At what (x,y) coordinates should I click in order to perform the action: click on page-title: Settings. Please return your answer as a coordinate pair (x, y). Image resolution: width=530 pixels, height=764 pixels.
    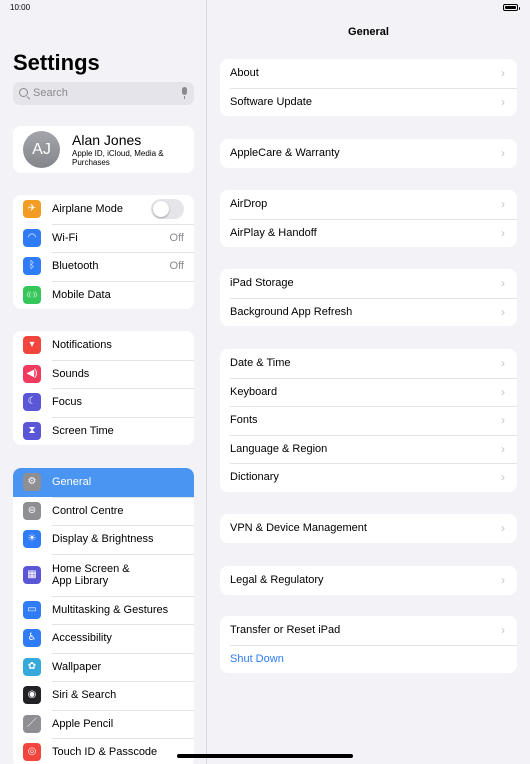
    Looking at the image, I should click on (56, 62).